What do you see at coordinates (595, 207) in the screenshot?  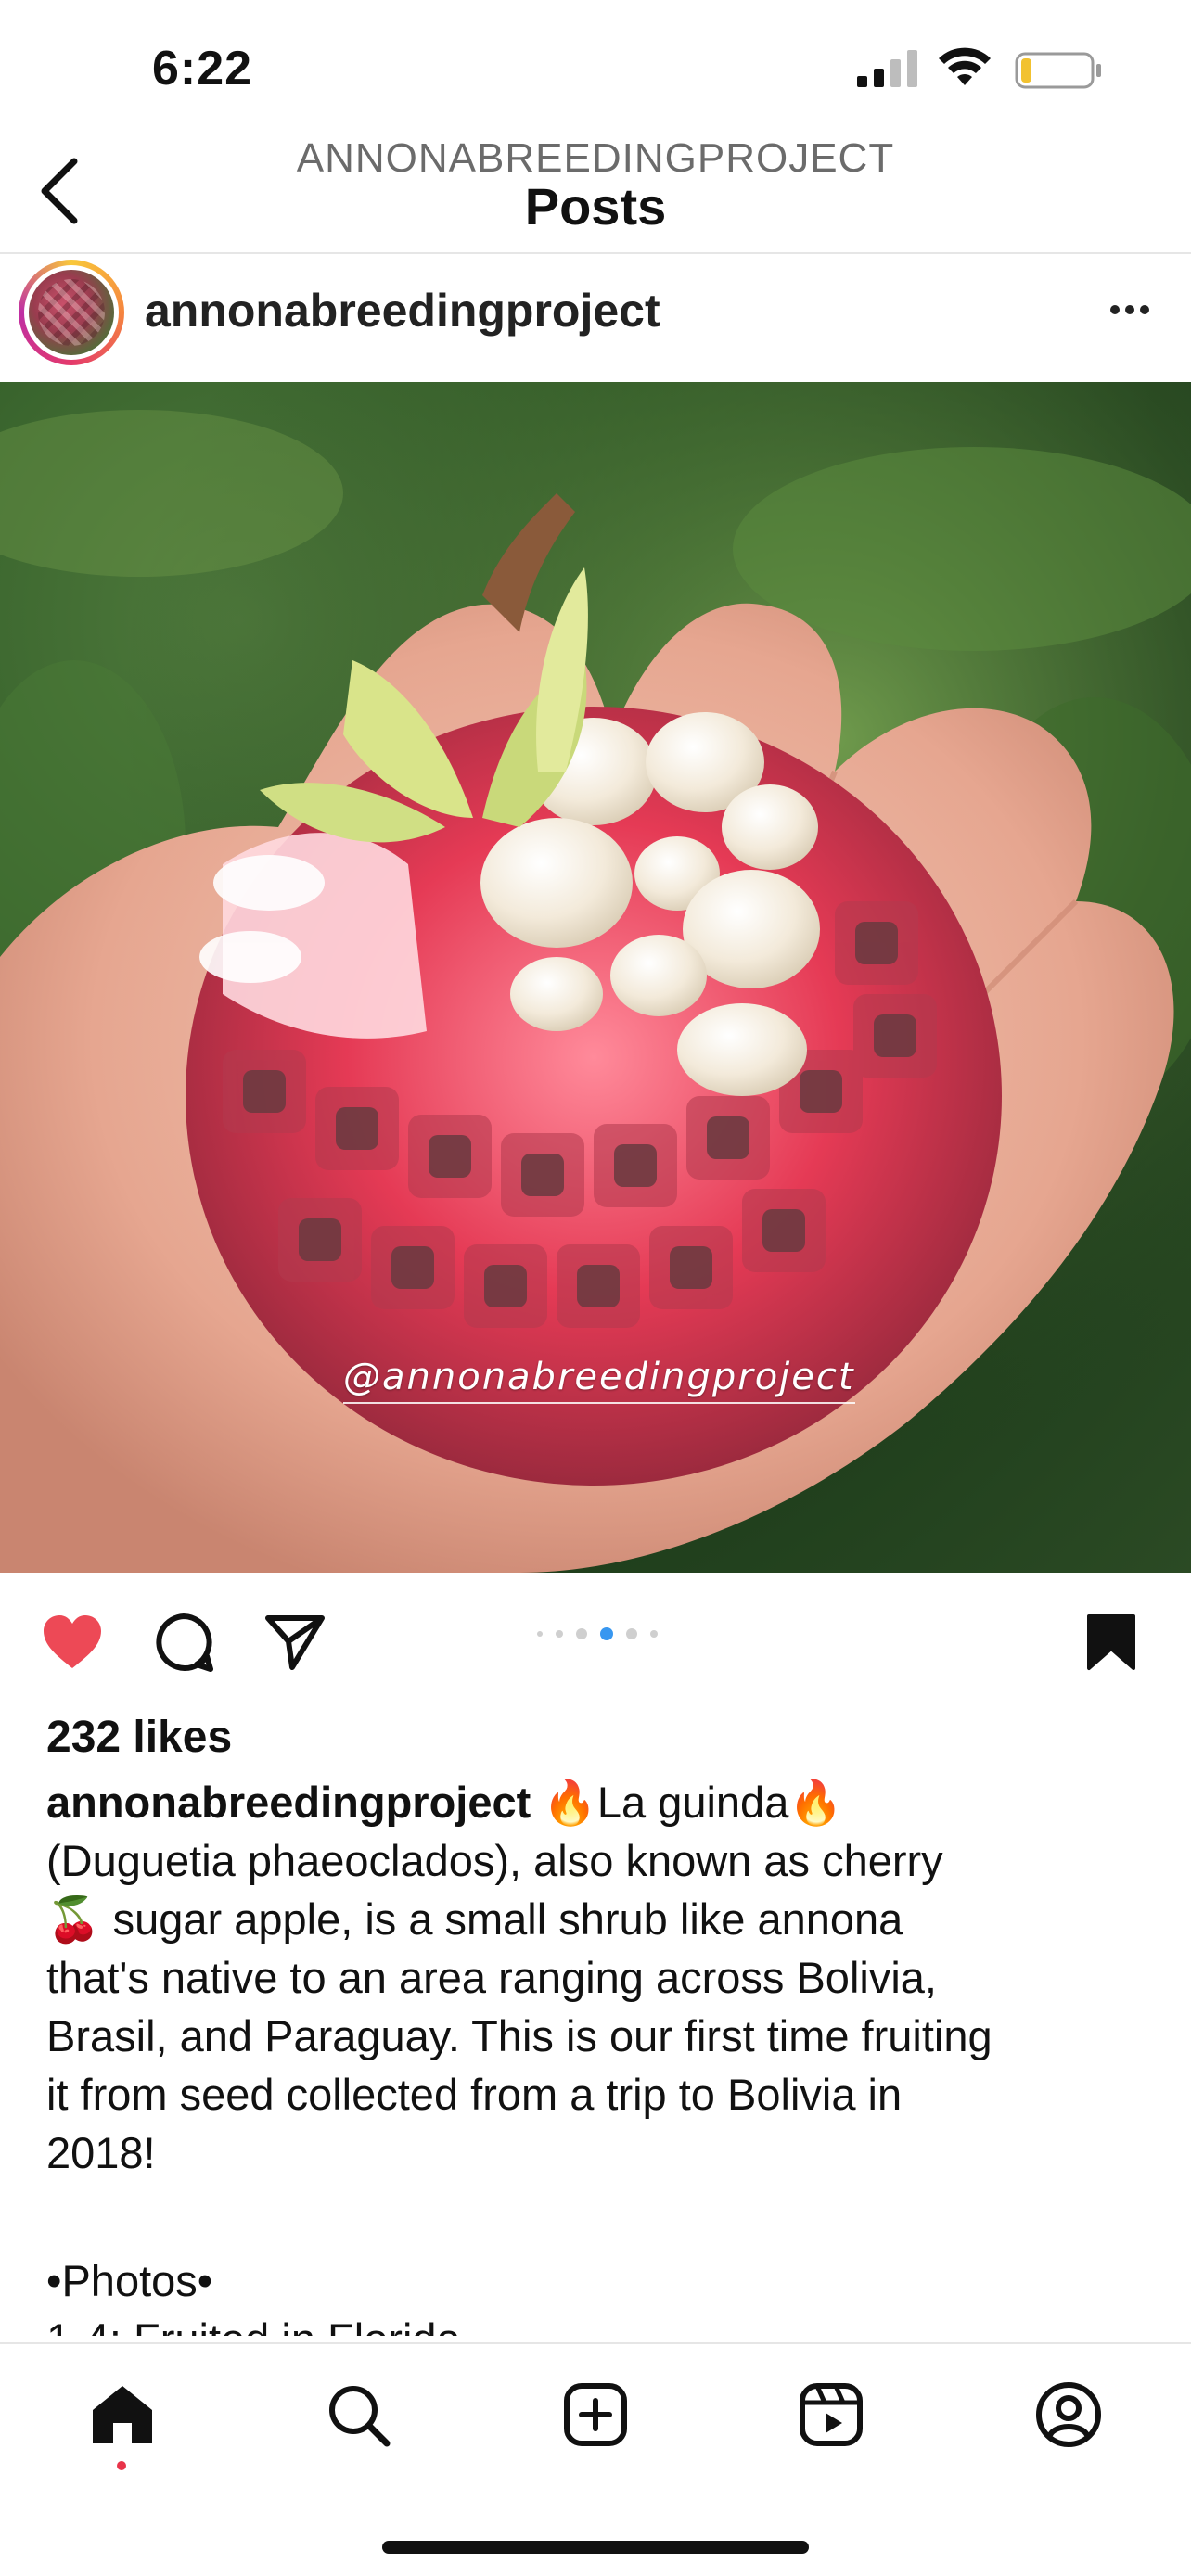 I see `page-title: Posts` at bounding box center [595, 207].